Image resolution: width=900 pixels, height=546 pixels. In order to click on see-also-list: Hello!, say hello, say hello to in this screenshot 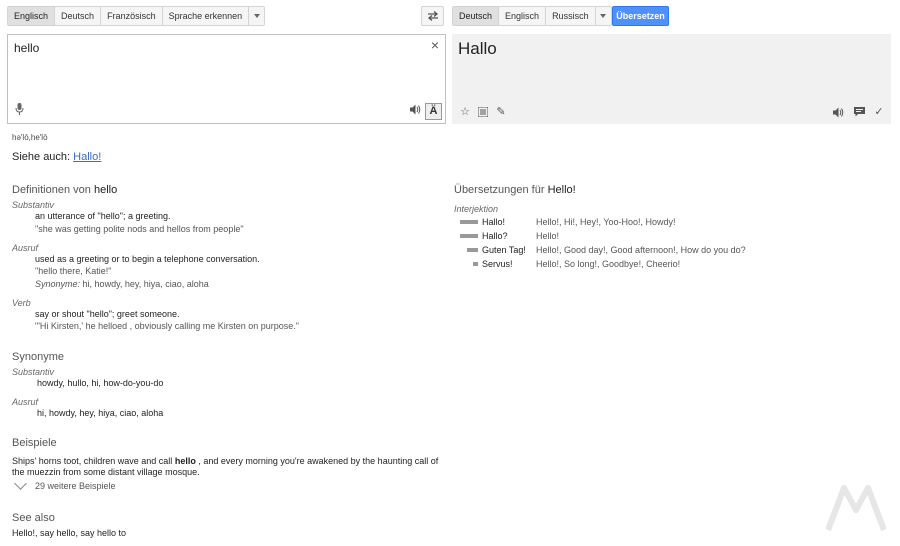, I will do `click(69, 533)`.